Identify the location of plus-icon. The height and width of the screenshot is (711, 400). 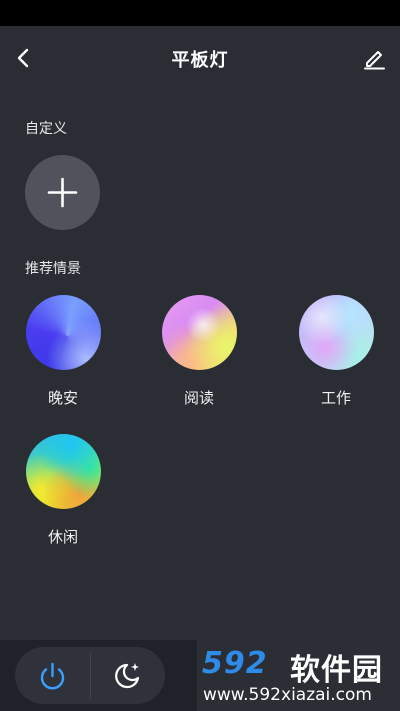
(62, 192).